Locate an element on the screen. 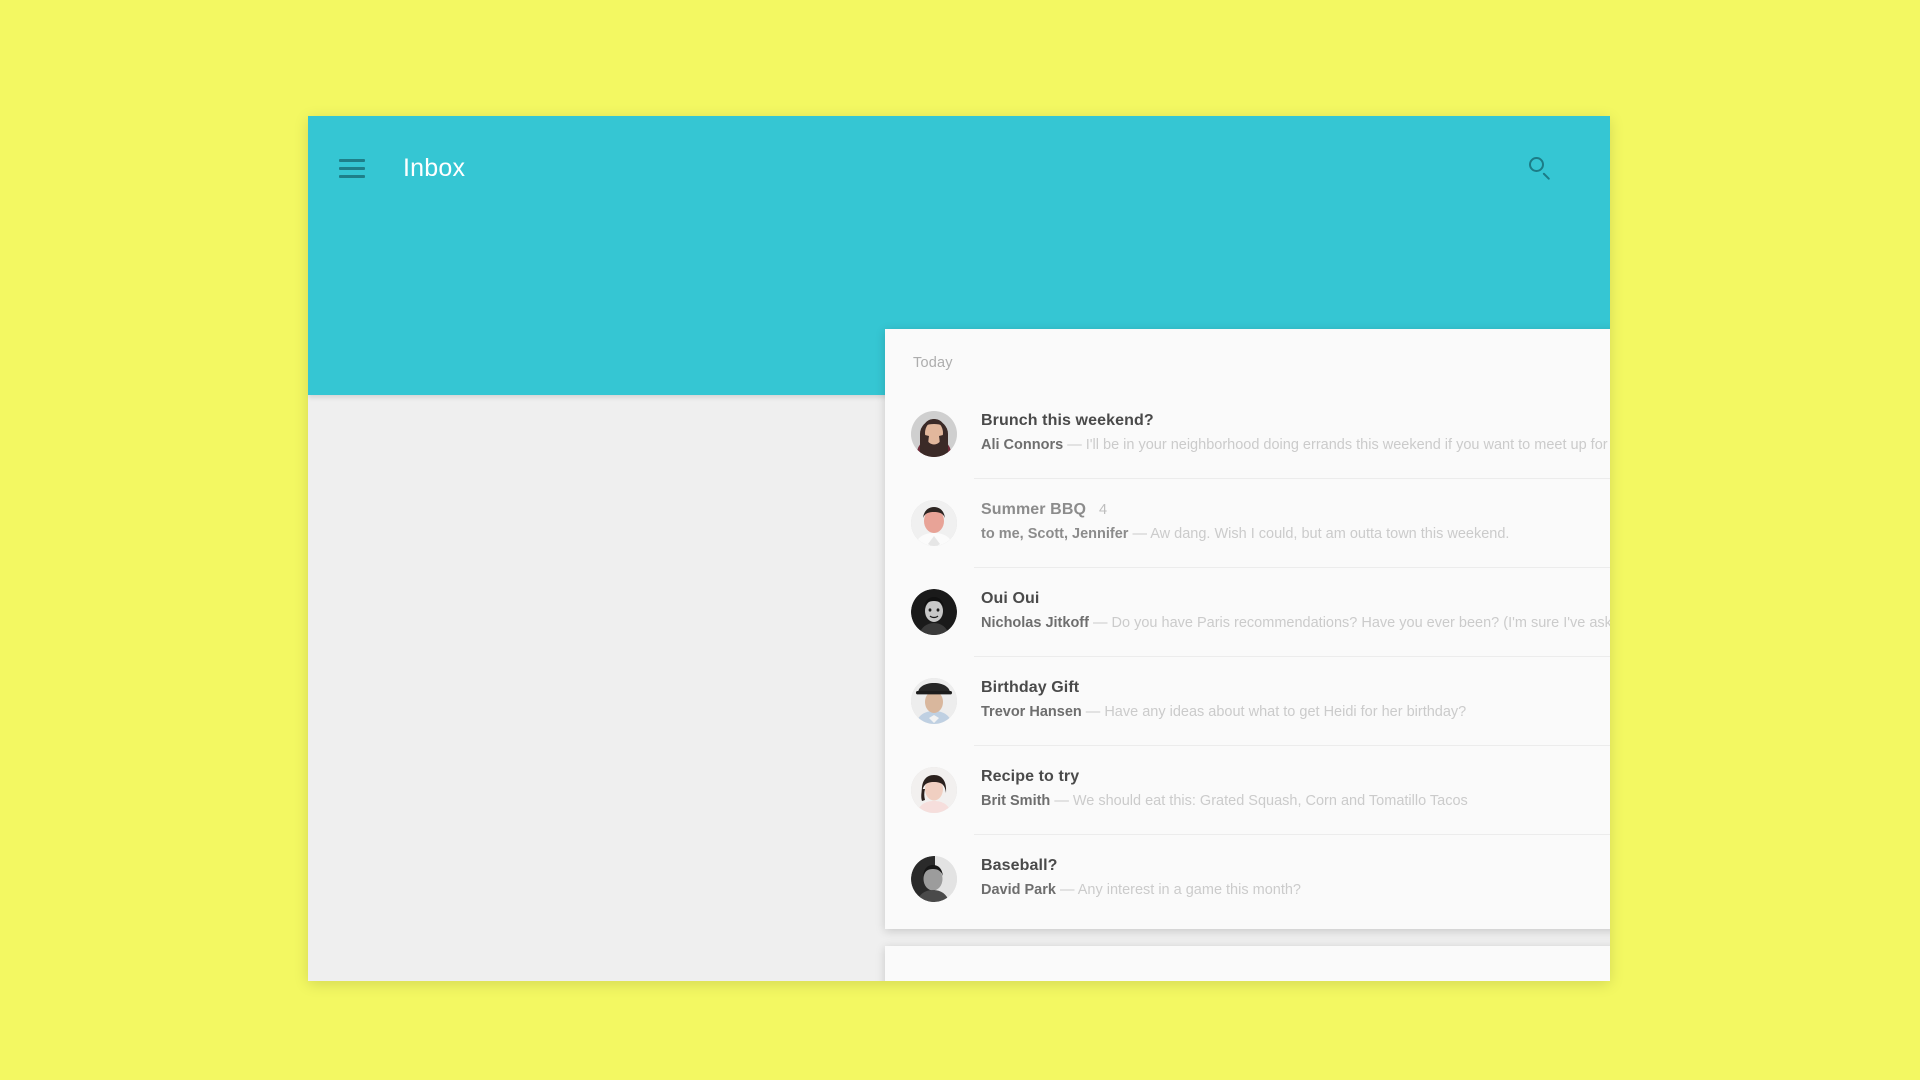 The height and width of the screenshot is (1080, 1920). message-count-badge: 4 is located at coordinates (1103, 510).